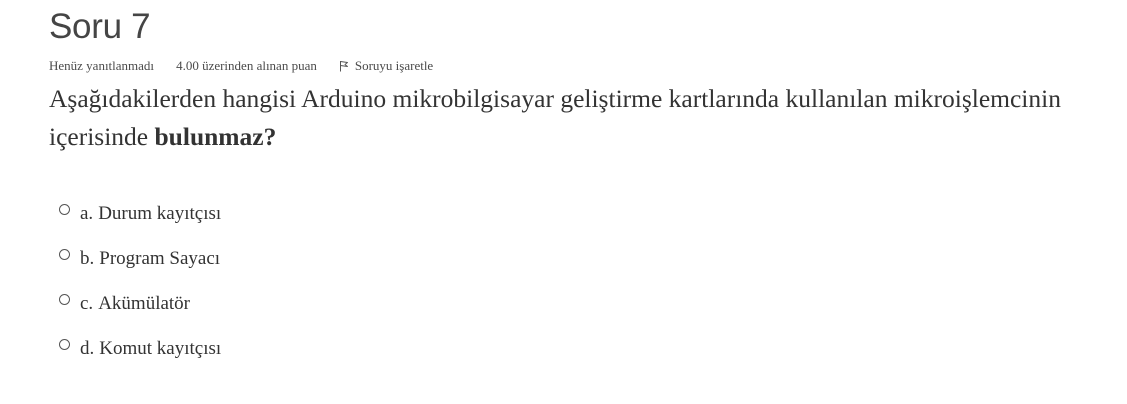  Describe the element at coordinates (87, 258) in the screenshot. I see `answer-letter: b.` at that location.